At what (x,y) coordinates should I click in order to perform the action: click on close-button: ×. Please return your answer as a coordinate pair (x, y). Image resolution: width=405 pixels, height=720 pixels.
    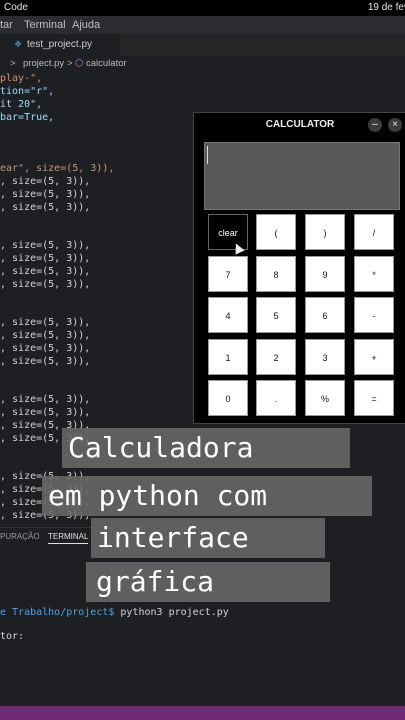
    Looking at the image, I should click on (395, 125).